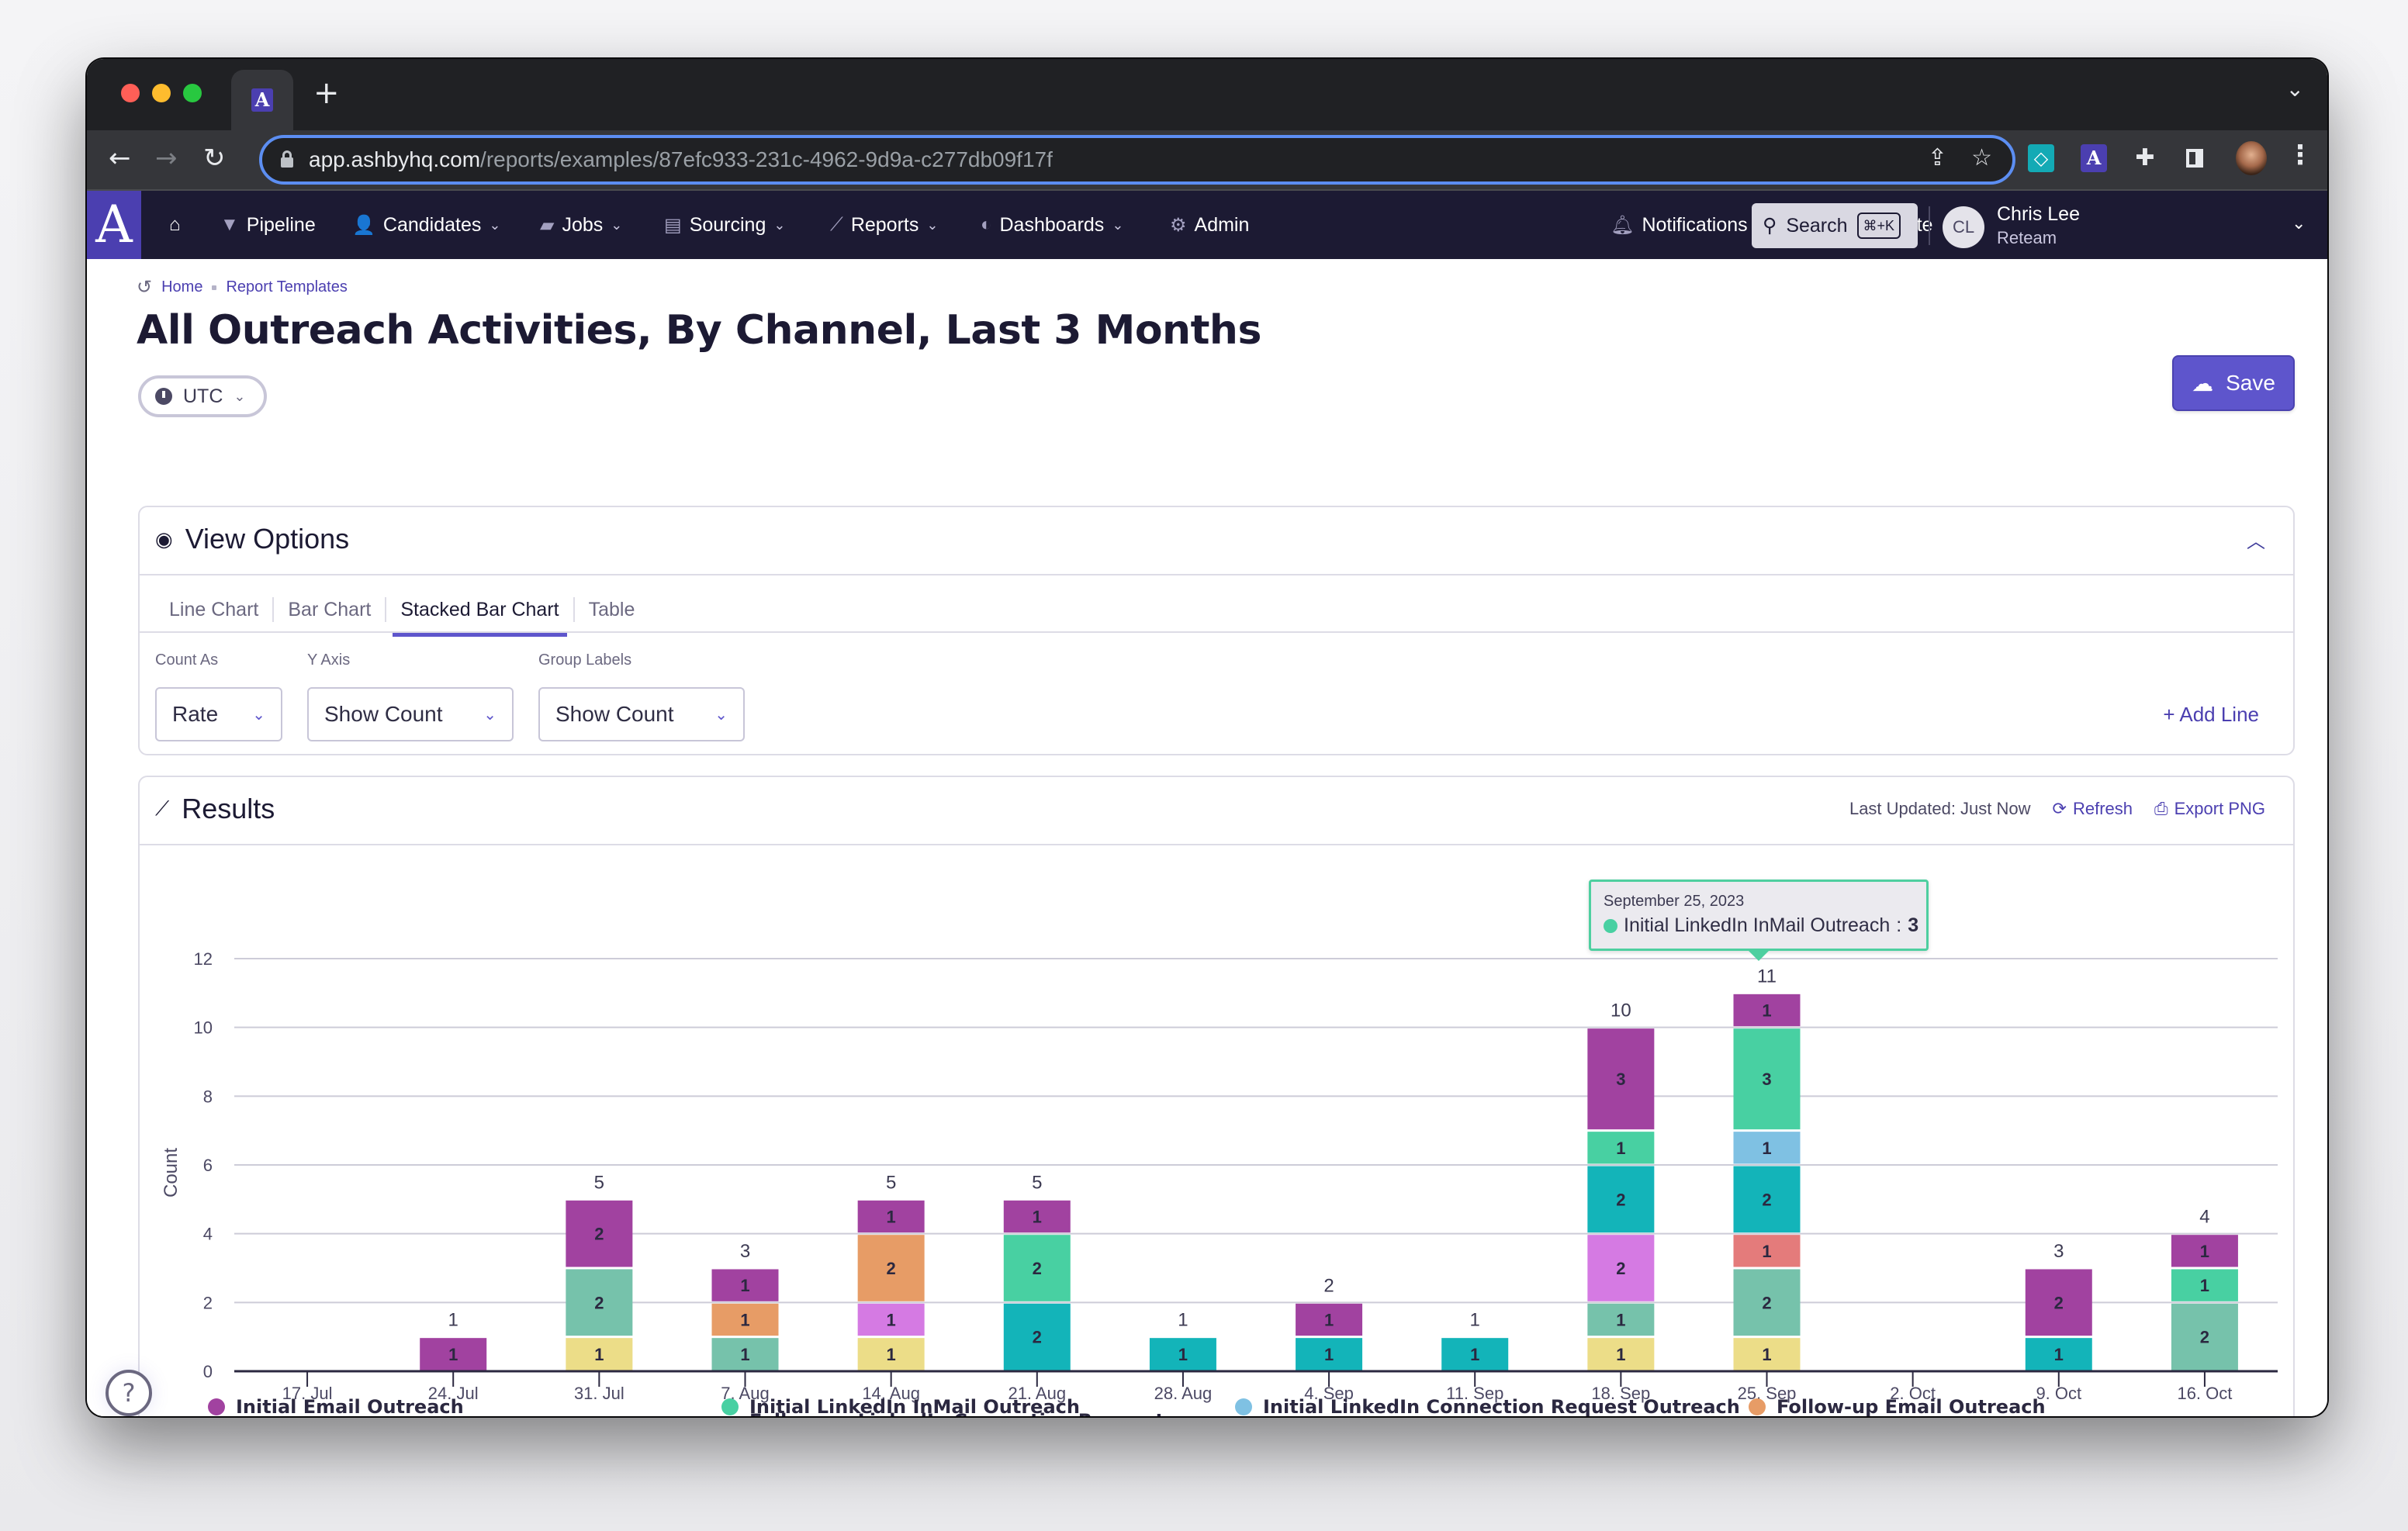  Describe the element at coordinates (163, 396) in the screenshot. I see `clock-icon` at that location.